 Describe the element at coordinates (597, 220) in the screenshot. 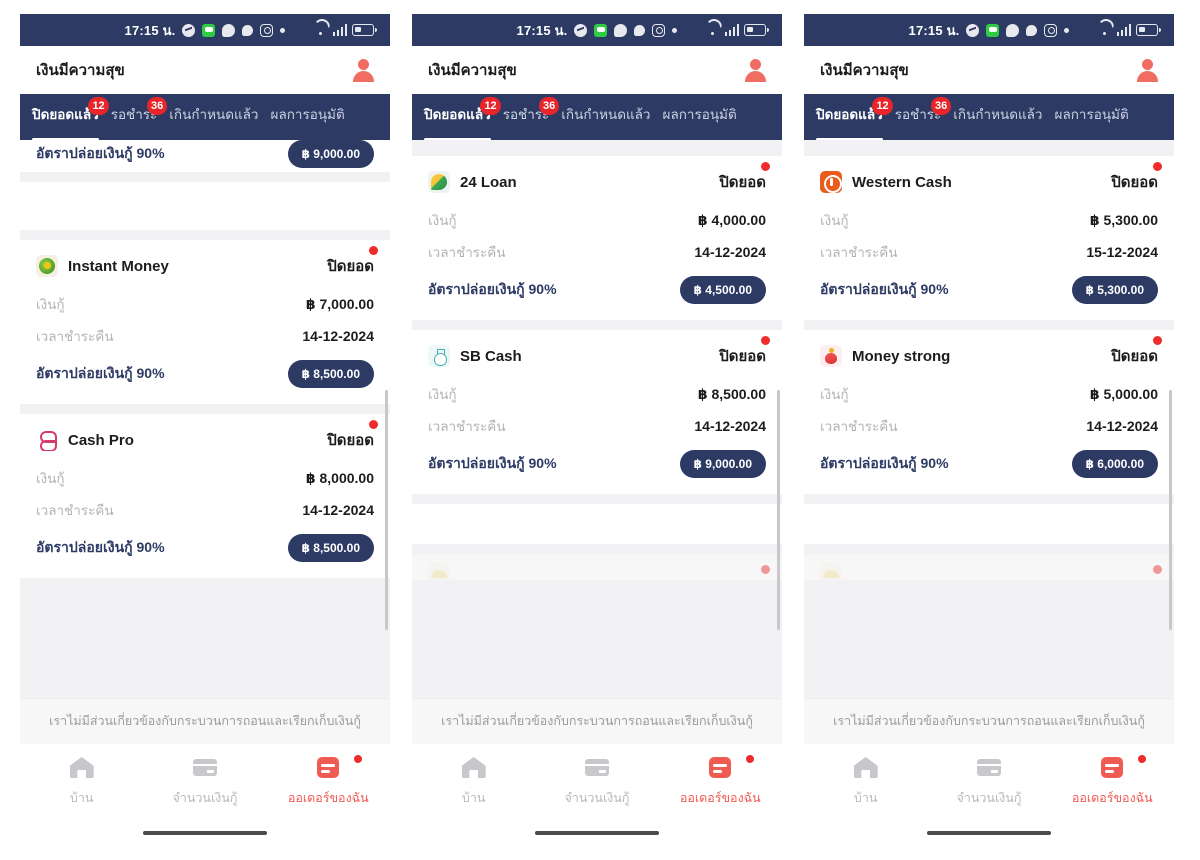

I see `loan-amount-row: เงินกู้ ฿ 4,000.00` at that location.